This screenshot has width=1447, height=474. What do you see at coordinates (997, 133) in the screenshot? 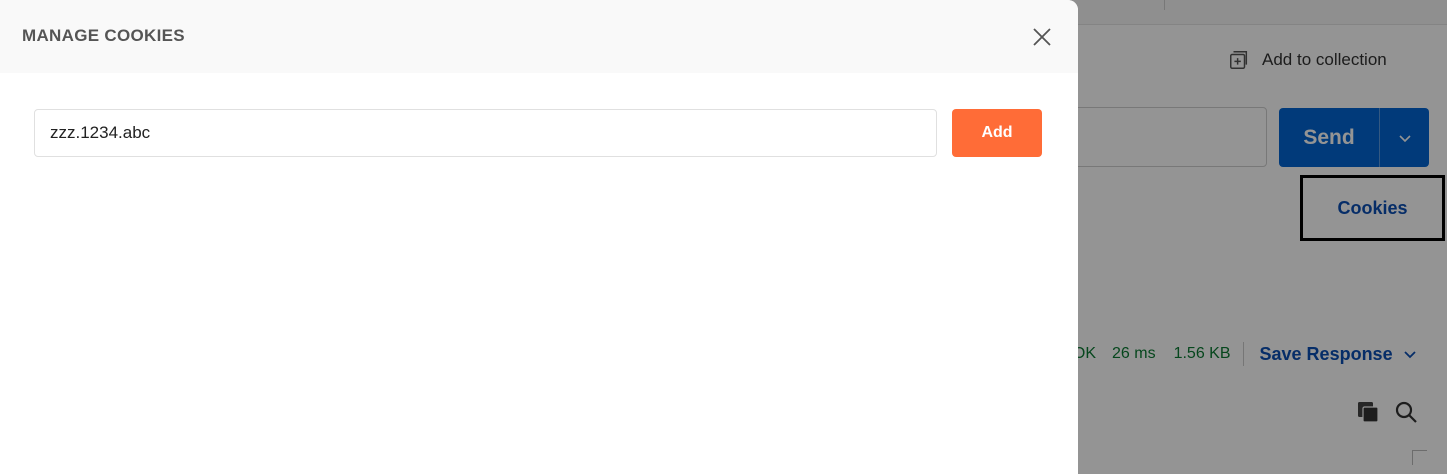
I see `add-domain-button: Add` at bounding box center [997, 133].